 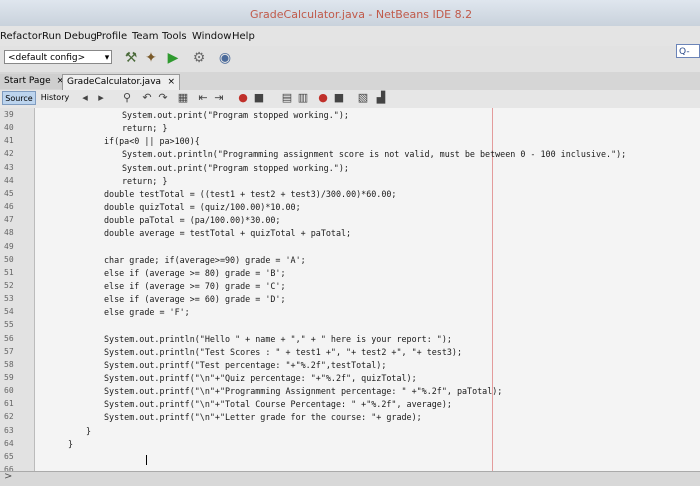 What do you see at coordinates (259, 98) in the screenshot?
I see `stop-macro-icon: ■` at bounding box center [259, 98].